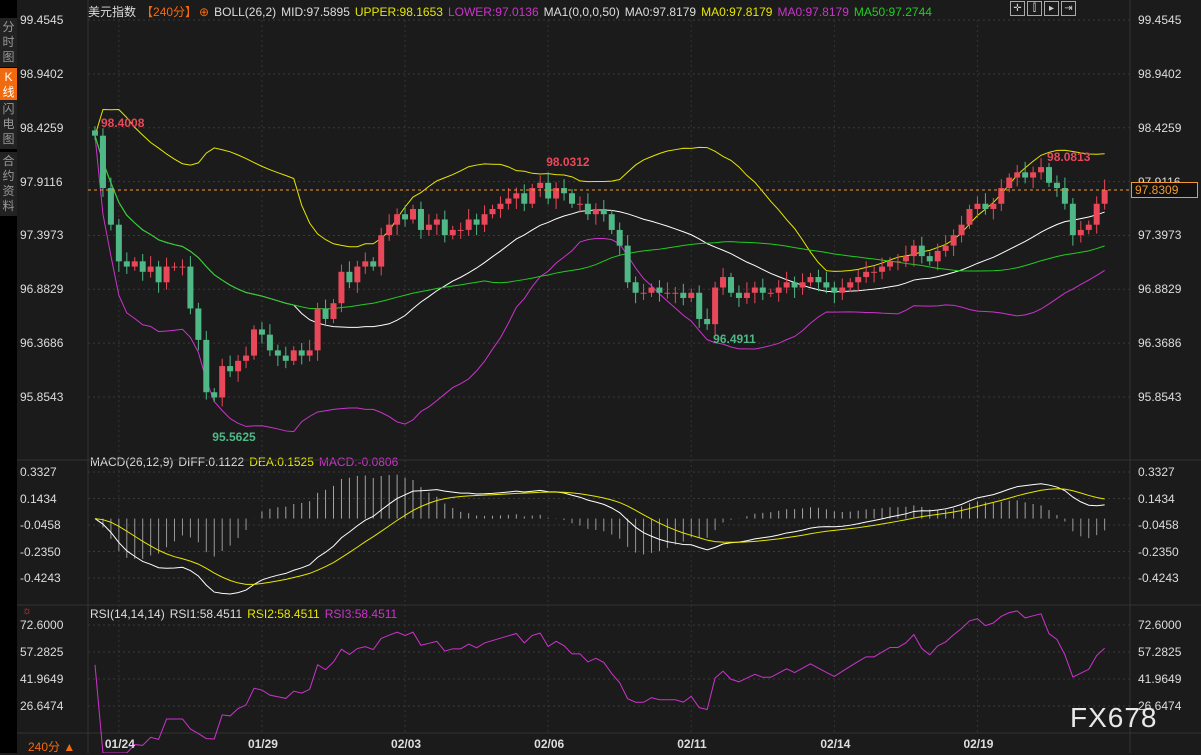 This screenshot has width=1201, height=755. I want to click on macd-tick: -0.0458, so click(1158, 525).